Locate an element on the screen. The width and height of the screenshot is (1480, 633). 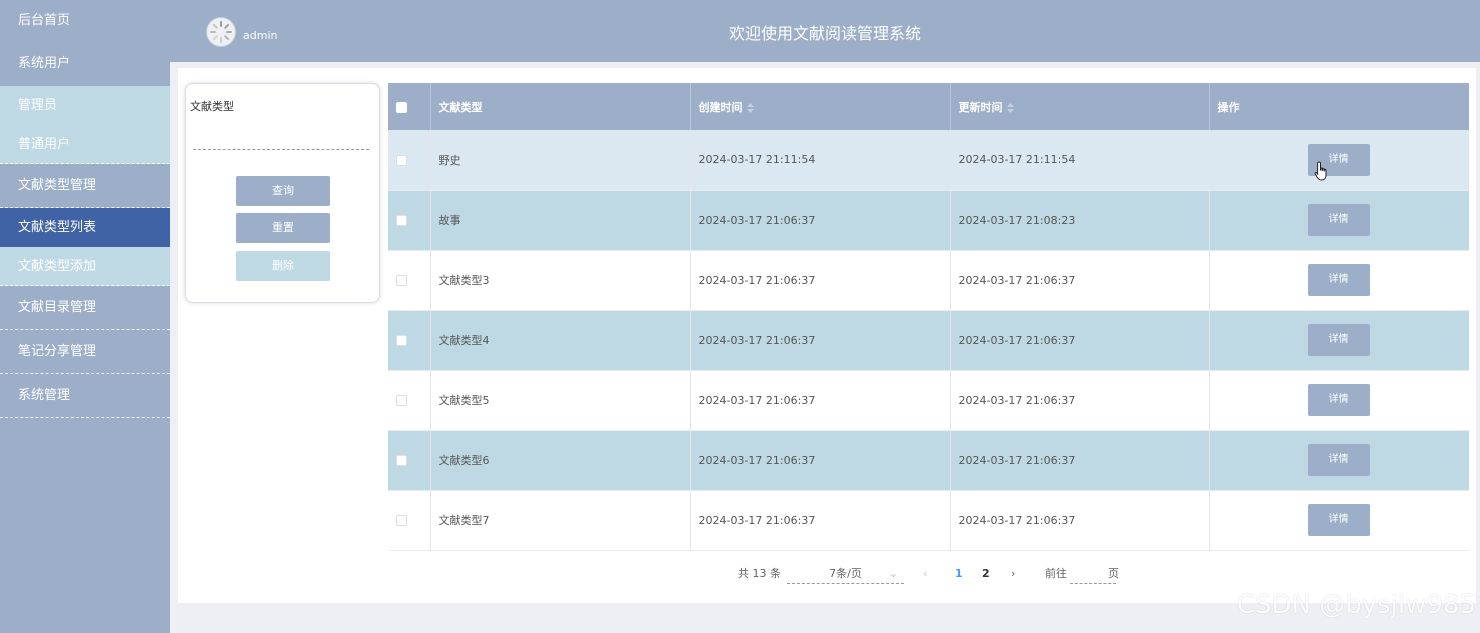
sidebar-item-home: 后台首页 is located at coordinates (85, 21).